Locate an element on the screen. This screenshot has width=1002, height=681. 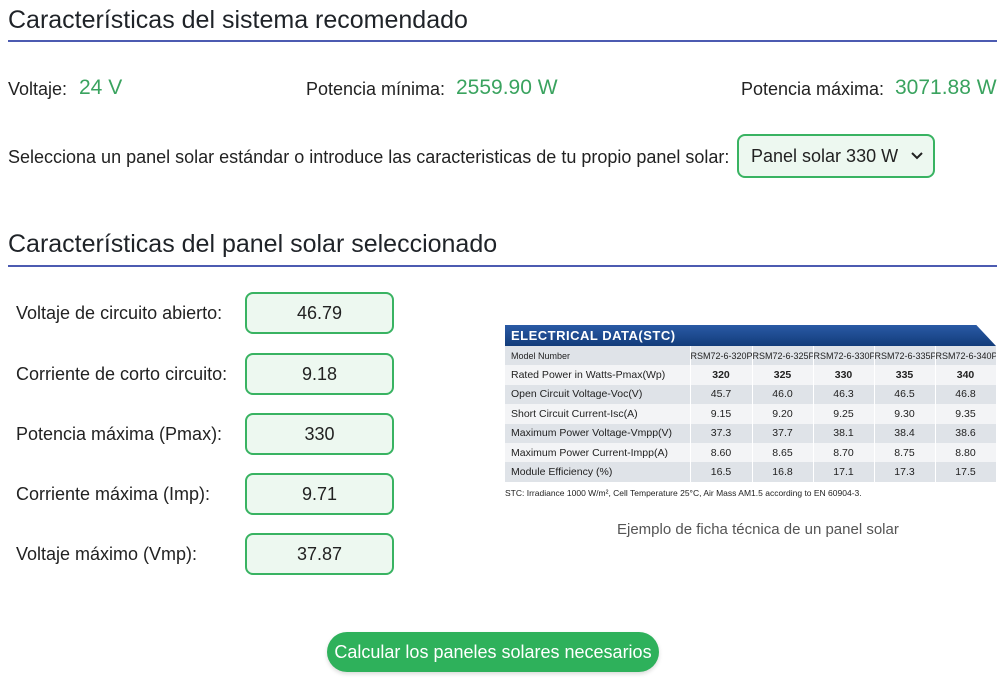
max-voltage-vmp-input: 37.87 is located at coordinates (319, 554).